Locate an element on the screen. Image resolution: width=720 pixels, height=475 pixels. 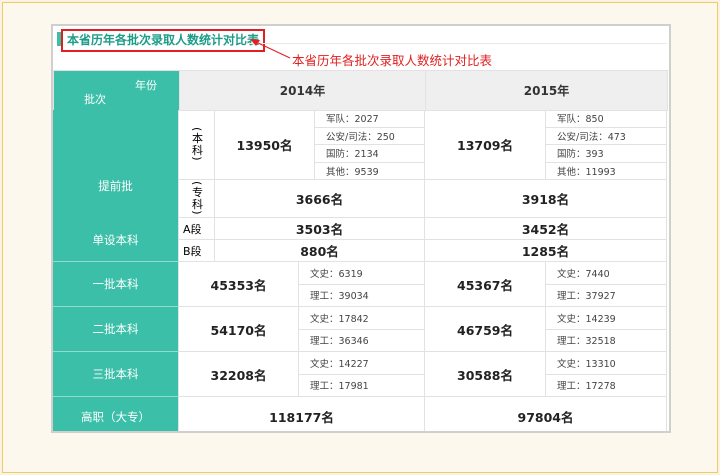
tiqian-2015-sub: 军队：850 is located at coordinates (606, 119).